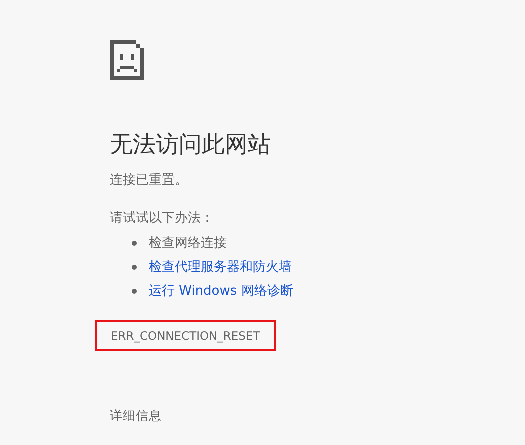  Describe the element at coordinates (221, 291) in the screenshot. I see `suggestion-link: 运行 Windows 网络诊断` at that location.